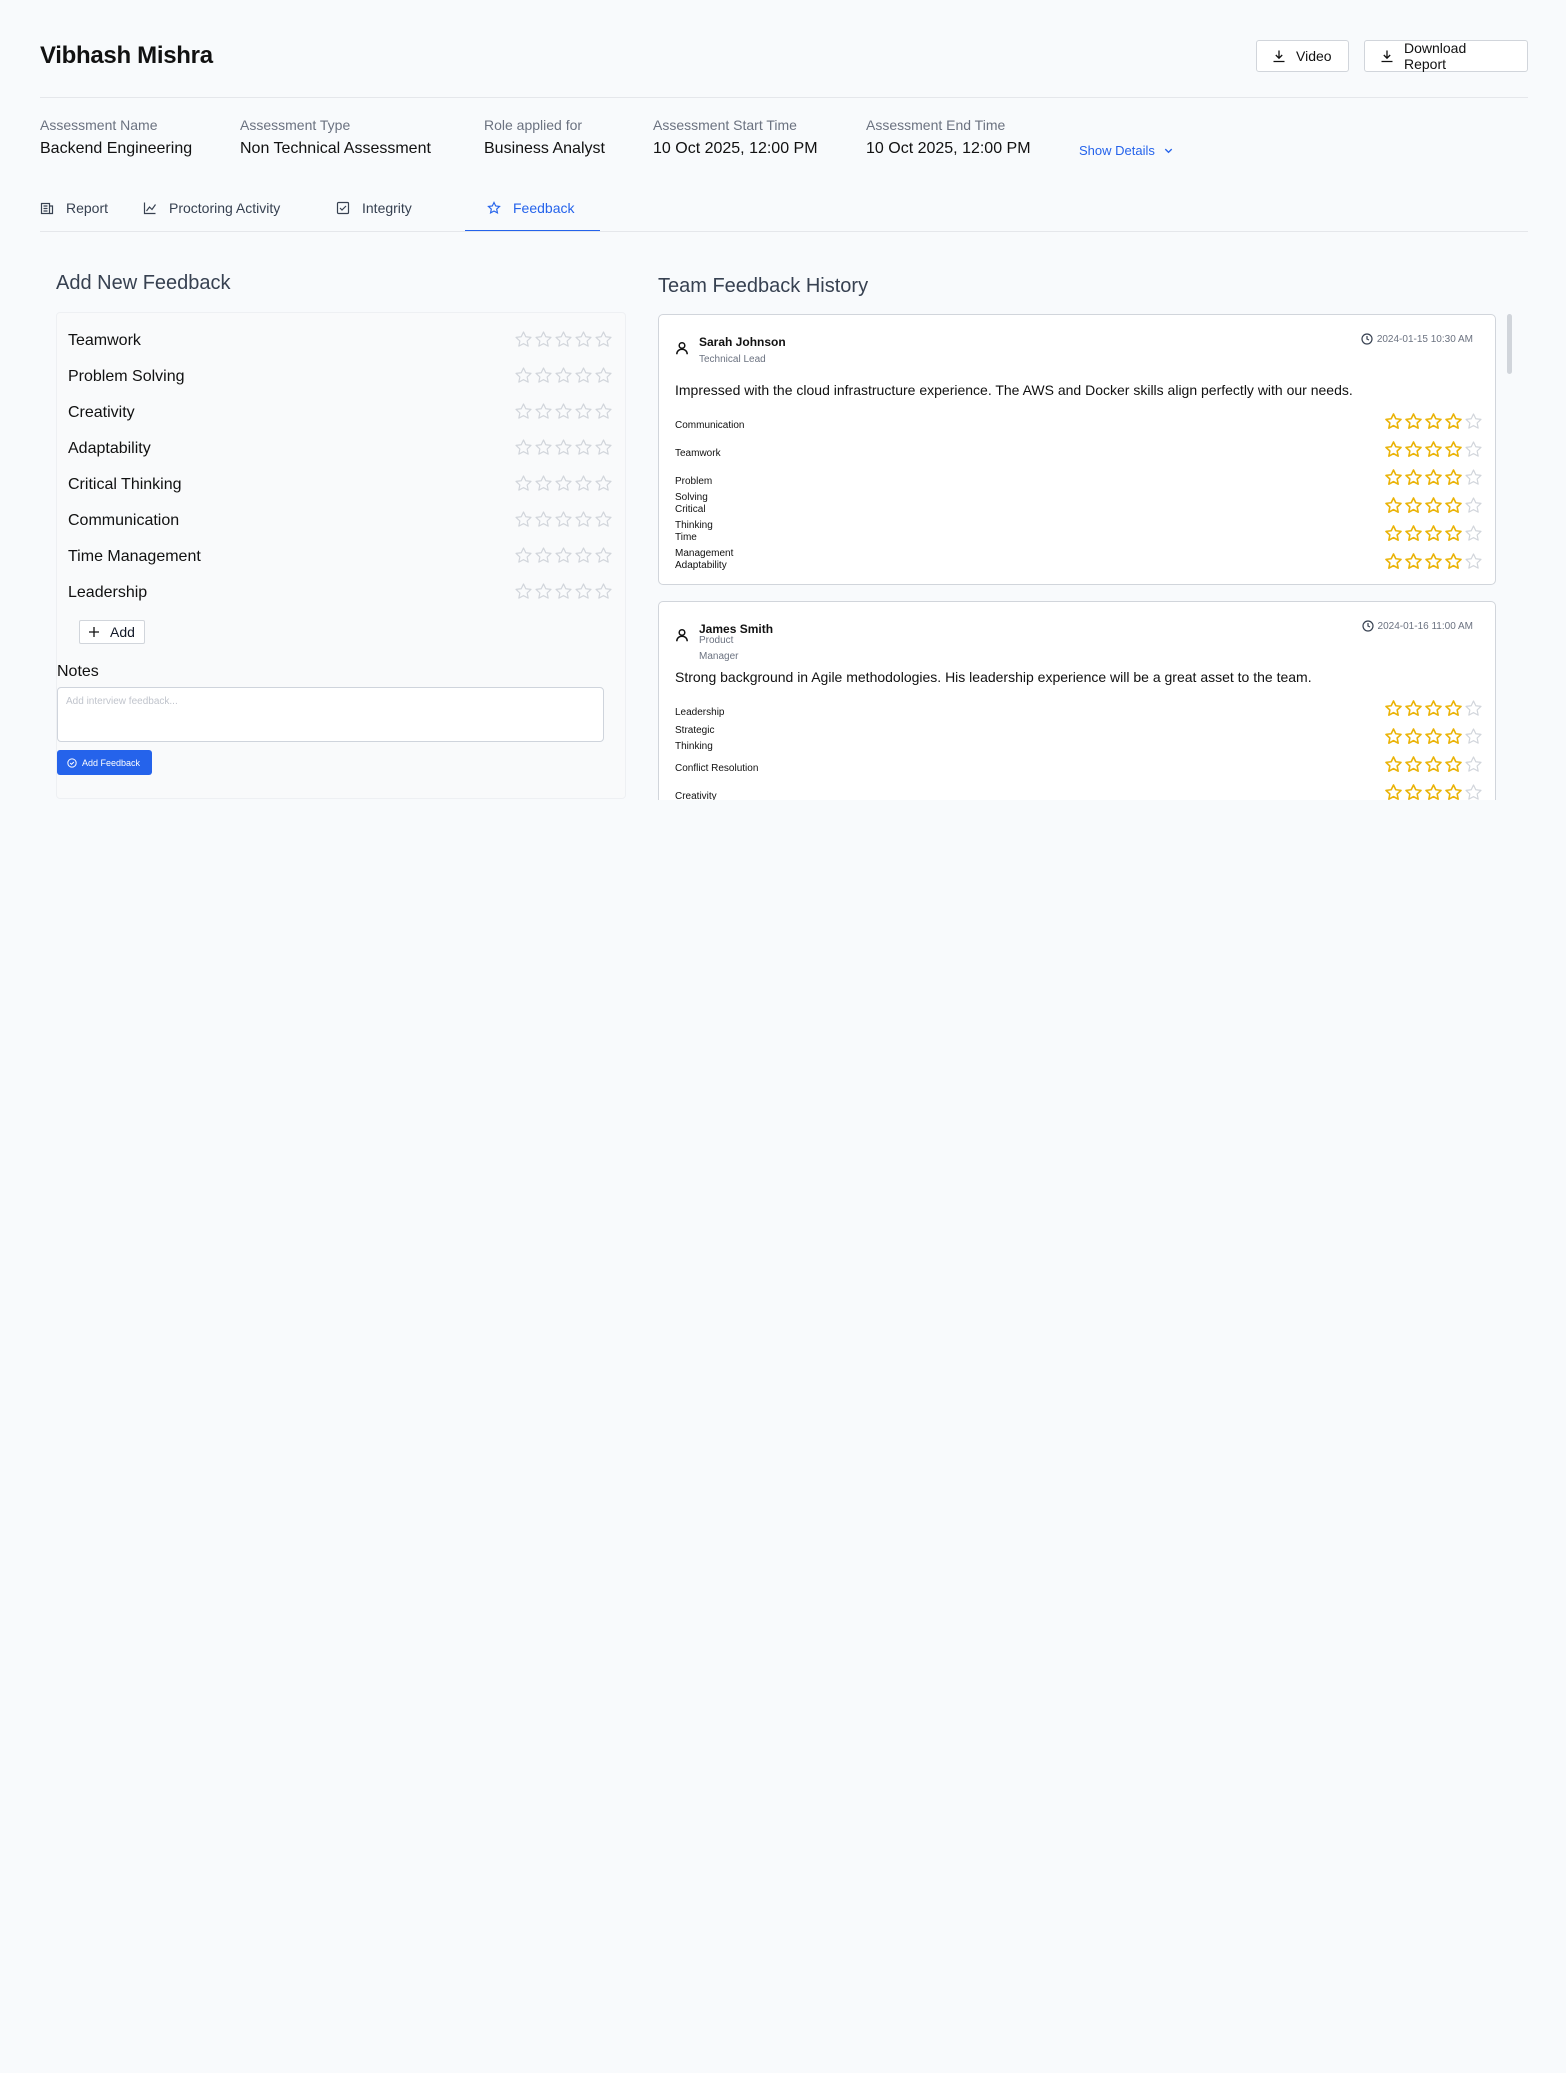 The image size is (1566, 2073). What do you see at coordinates (1079, 454) in the screenshot?
I see `rating-row: Teamwork` at bounding box center [1079, 454].